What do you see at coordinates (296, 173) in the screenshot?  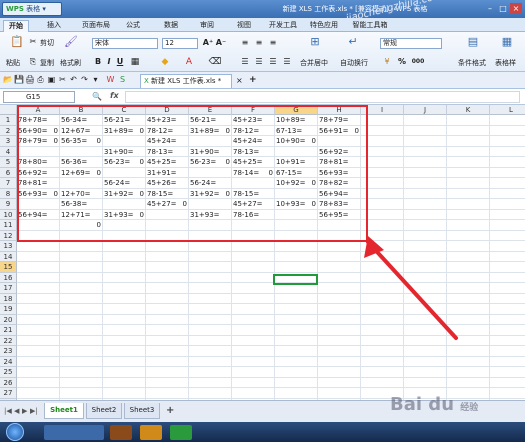 I see `cell-g6: 67-15=` at bounding box center [296, 173].